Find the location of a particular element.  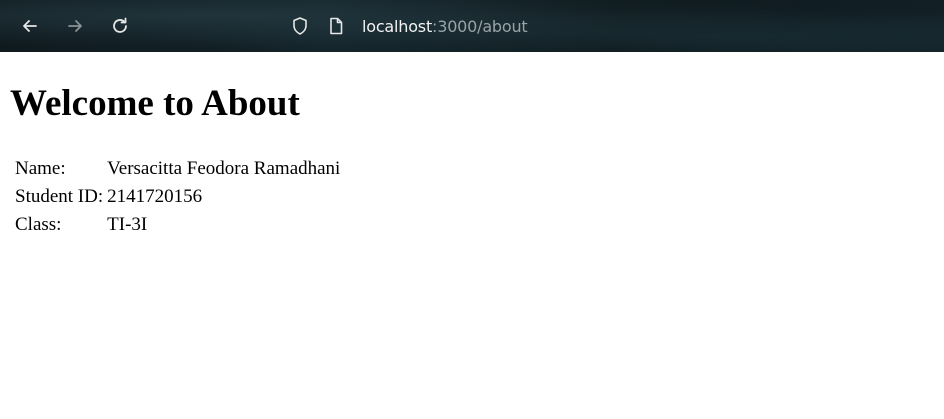

url-text: localhost:3000/about is located at coordinates (445, 26).